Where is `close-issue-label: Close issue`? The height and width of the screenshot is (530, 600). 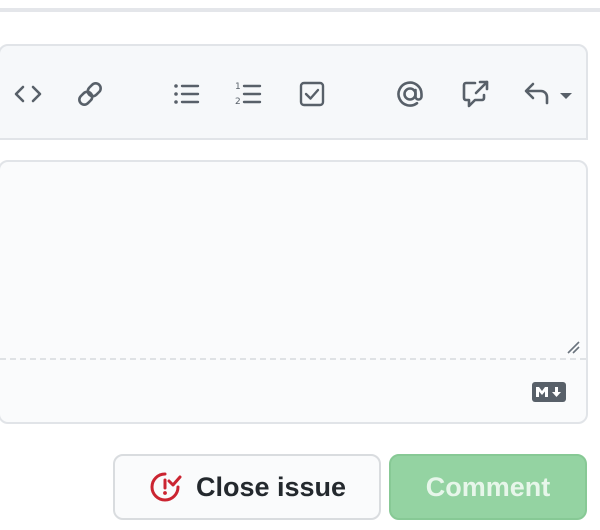 close-issue-label: Close issue is located at coordinates (271, 486).